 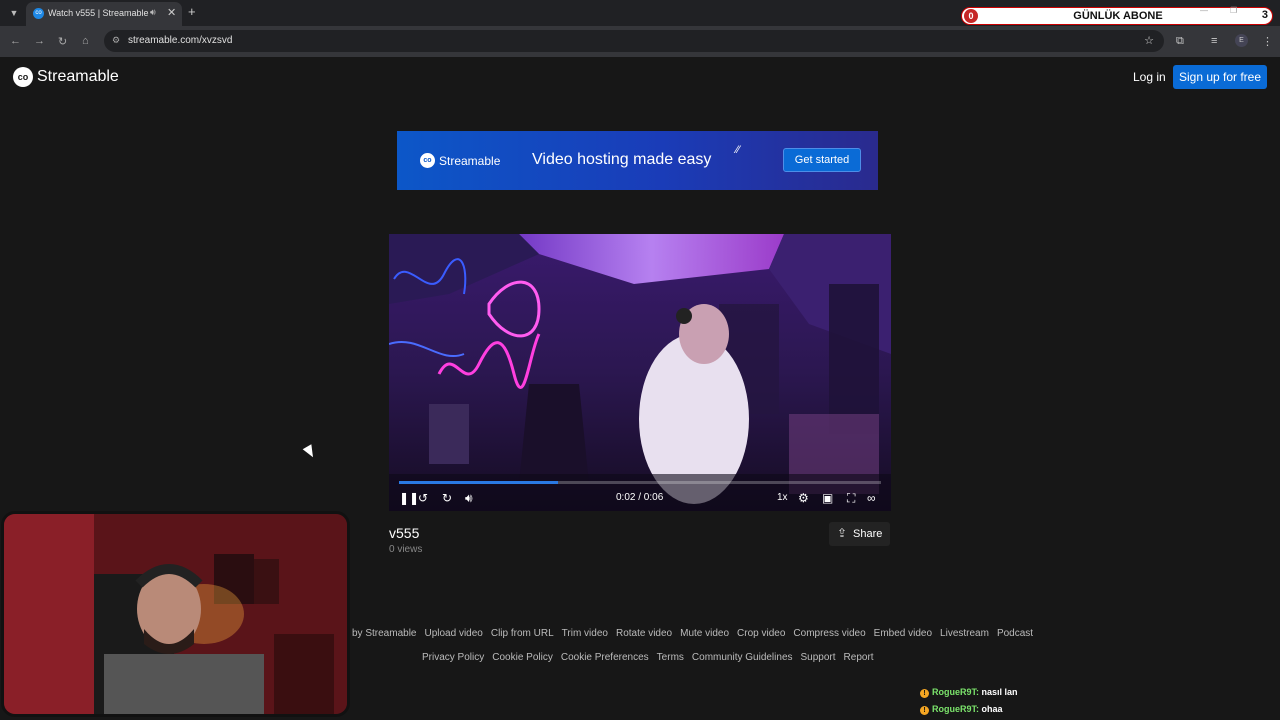 I want to click on footer-link: Report, so click(x=859, y=657).